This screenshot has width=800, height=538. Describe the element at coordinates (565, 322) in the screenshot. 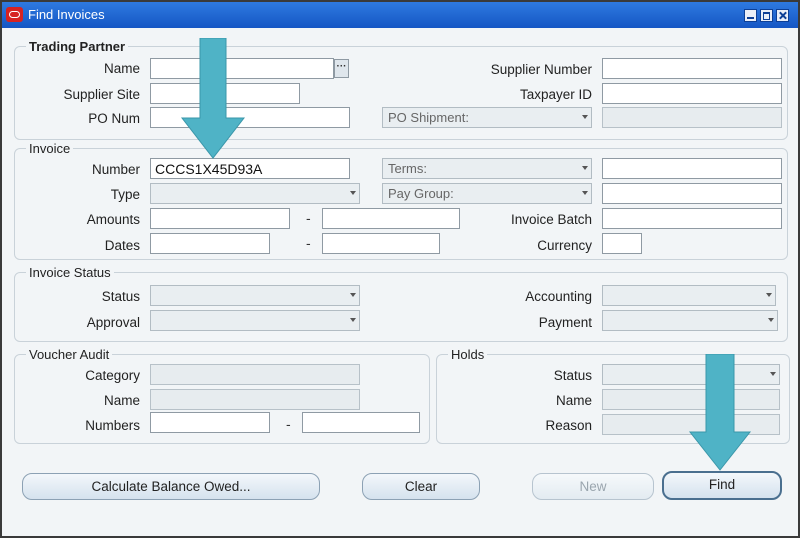

I see `payment-label: Payment` at that location.